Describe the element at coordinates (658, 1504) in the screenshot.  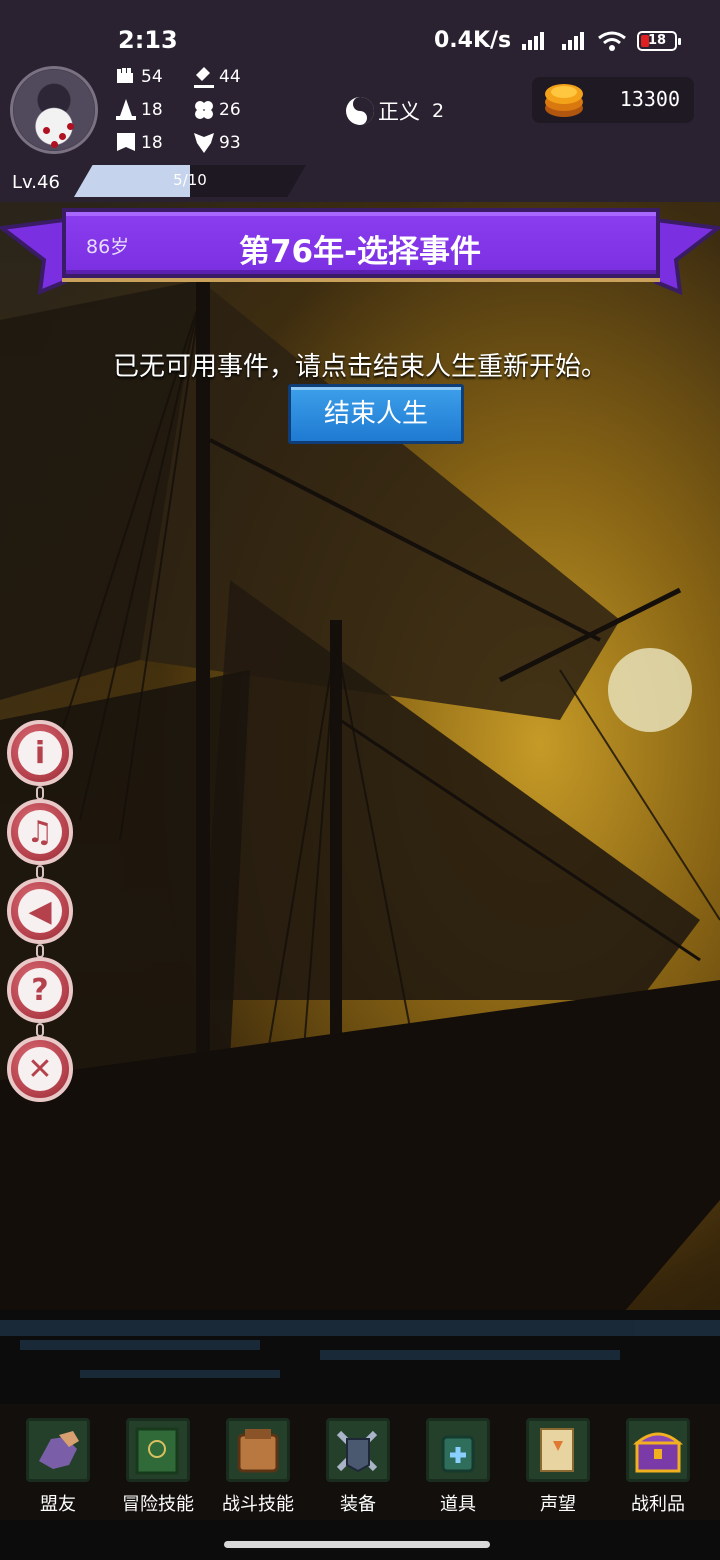
I see `tab-label: 战利品` at that location.